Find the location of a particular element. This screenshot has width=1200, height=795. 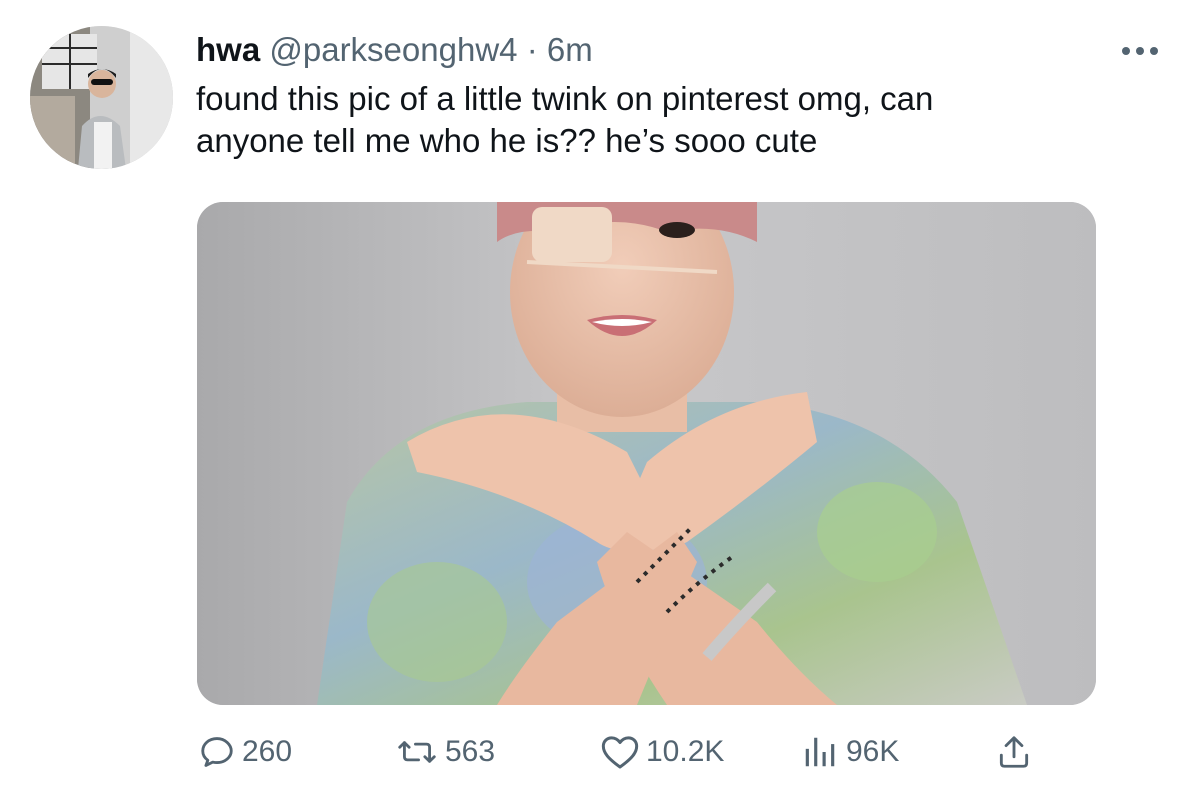

reply-icon is located at coordinates (217, 752).